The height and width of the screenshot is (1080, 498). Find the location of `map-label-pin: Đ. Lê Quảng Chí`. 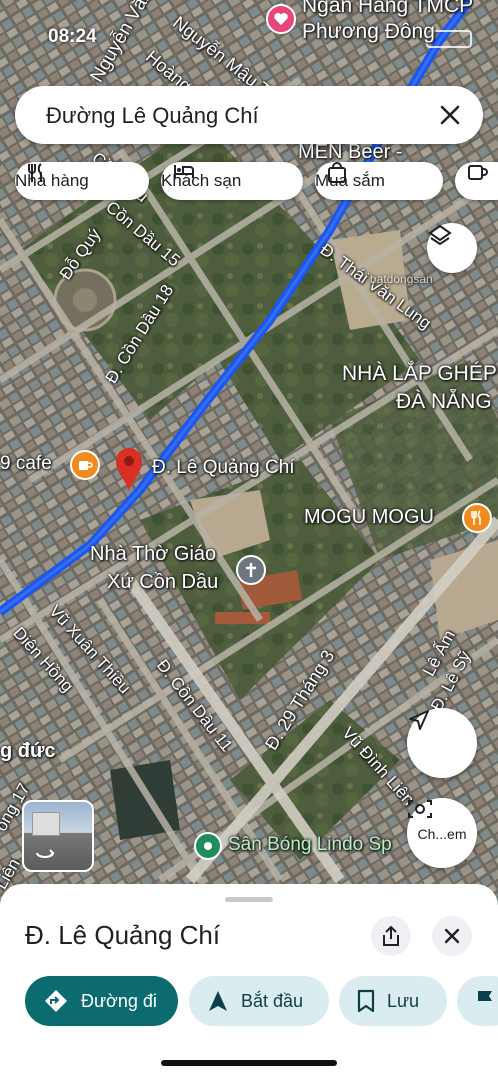

map-label-pin: Đ. Lê Quảng Chí is located at coordinates (223, 467).